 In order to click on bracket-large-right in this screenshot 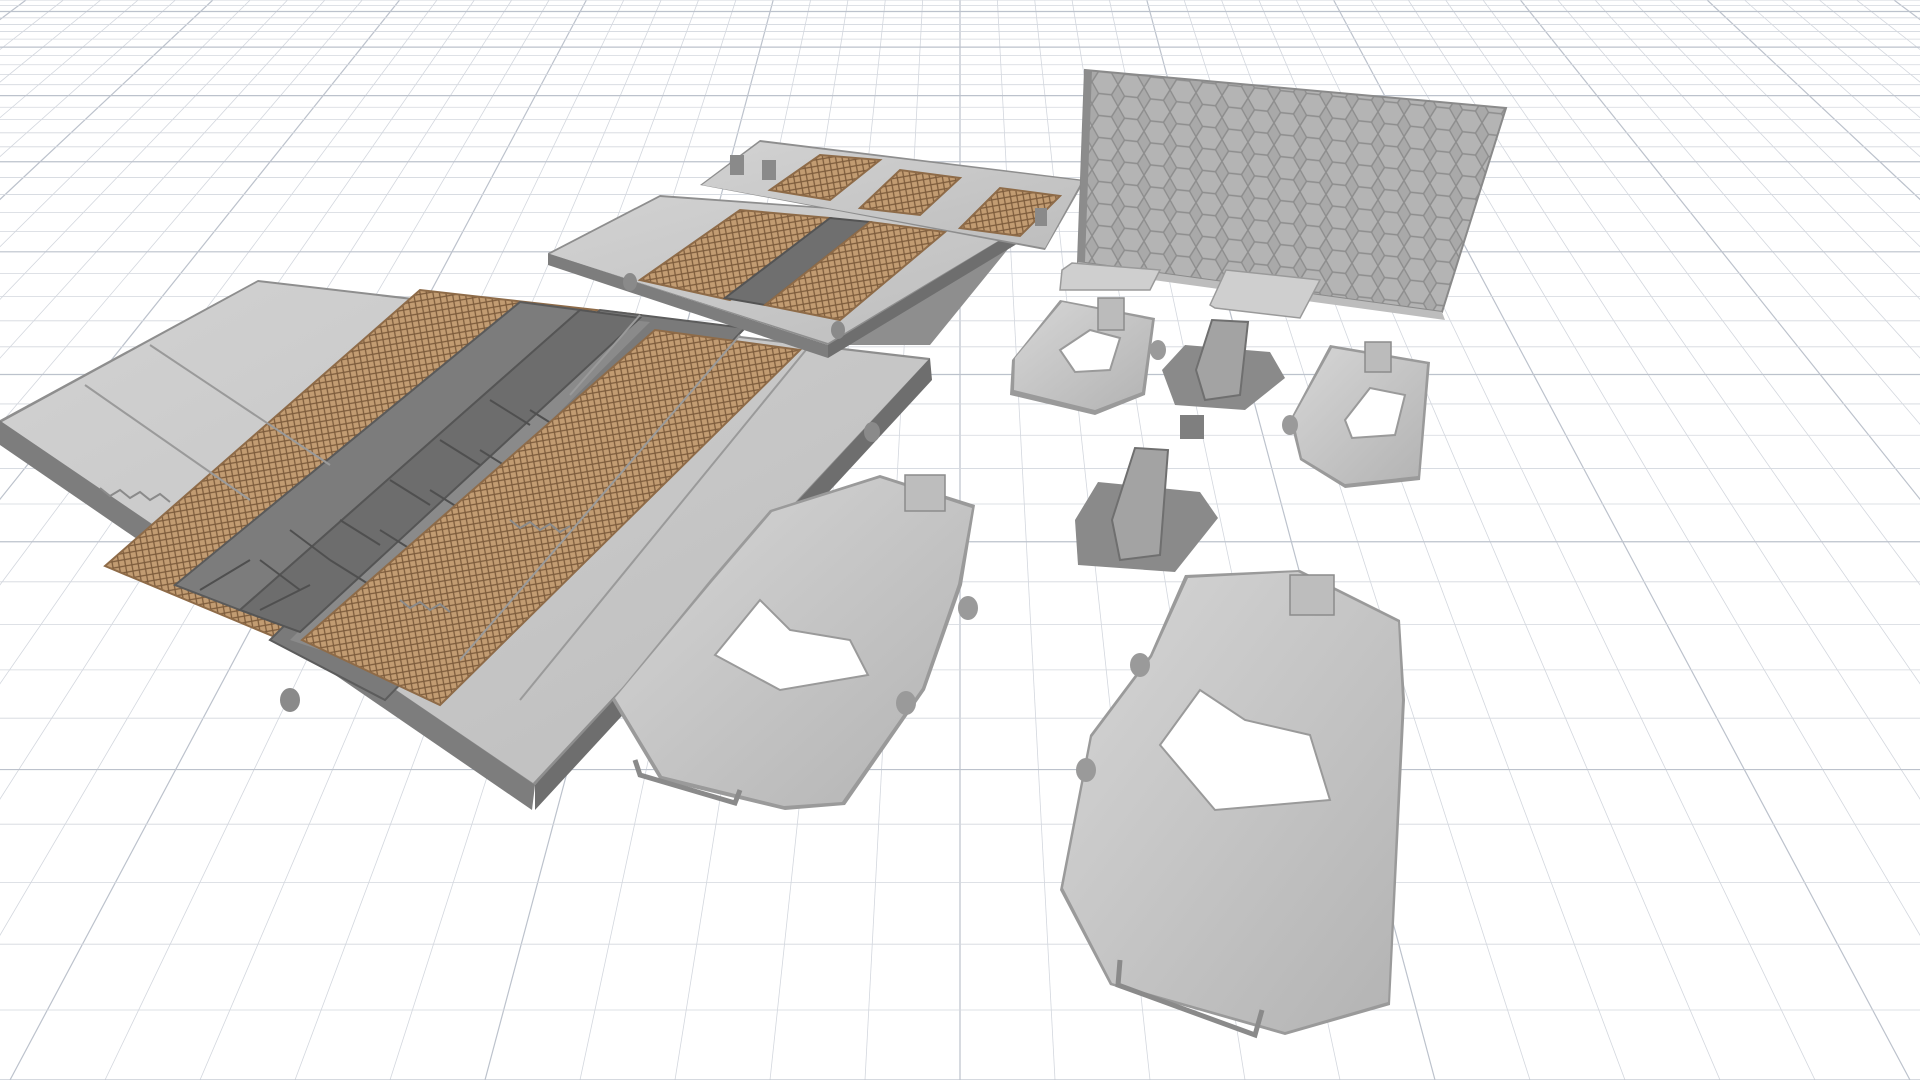, I will do `click(1232, 804)`.